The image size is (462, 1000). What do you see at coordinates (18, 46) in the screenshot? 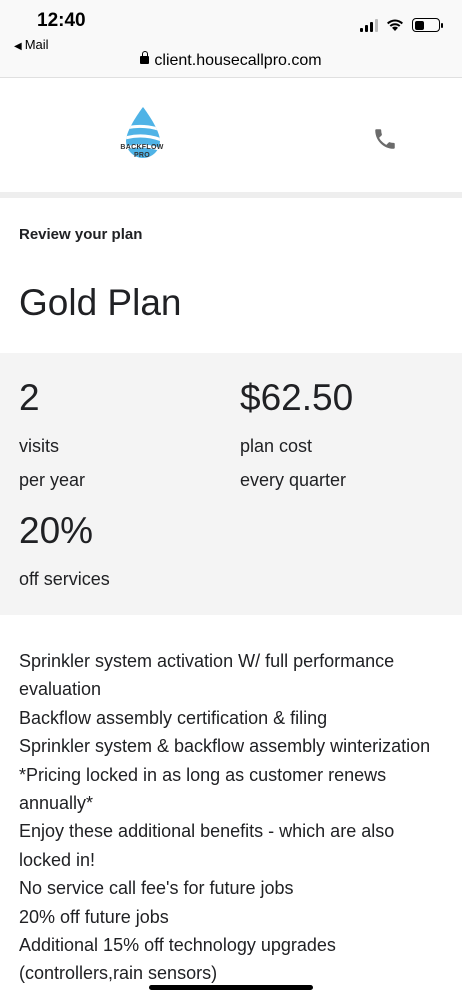
I see `back-arrow-icon: ◀` at bounding box center [18, 46].